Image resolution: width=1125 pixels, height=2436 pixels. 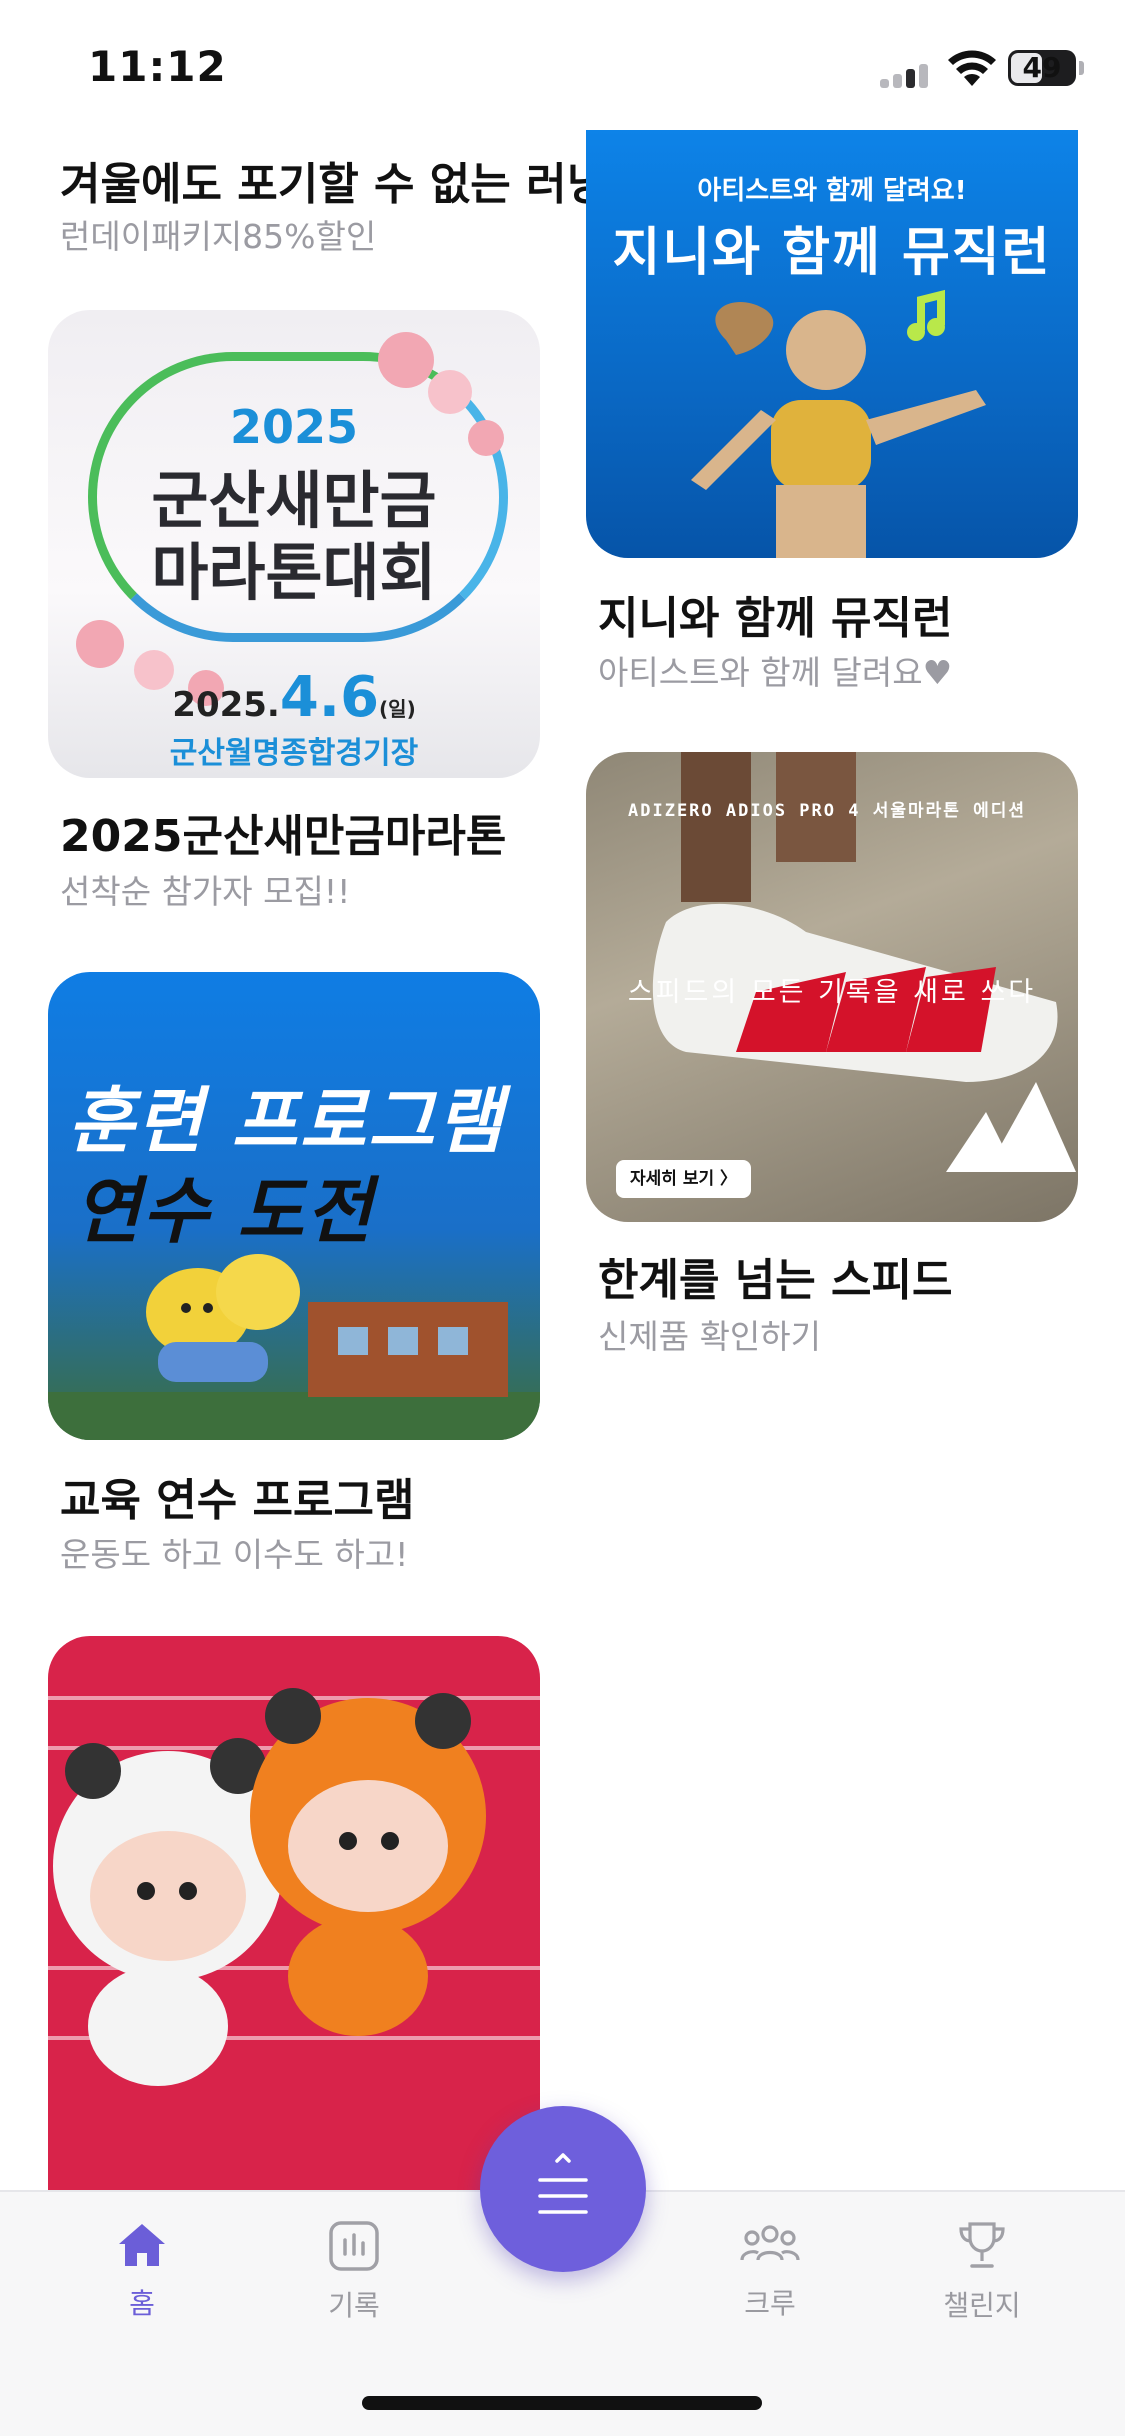 I want to click on nav-challenge: 챌린지, so click(x=982, y=2275).